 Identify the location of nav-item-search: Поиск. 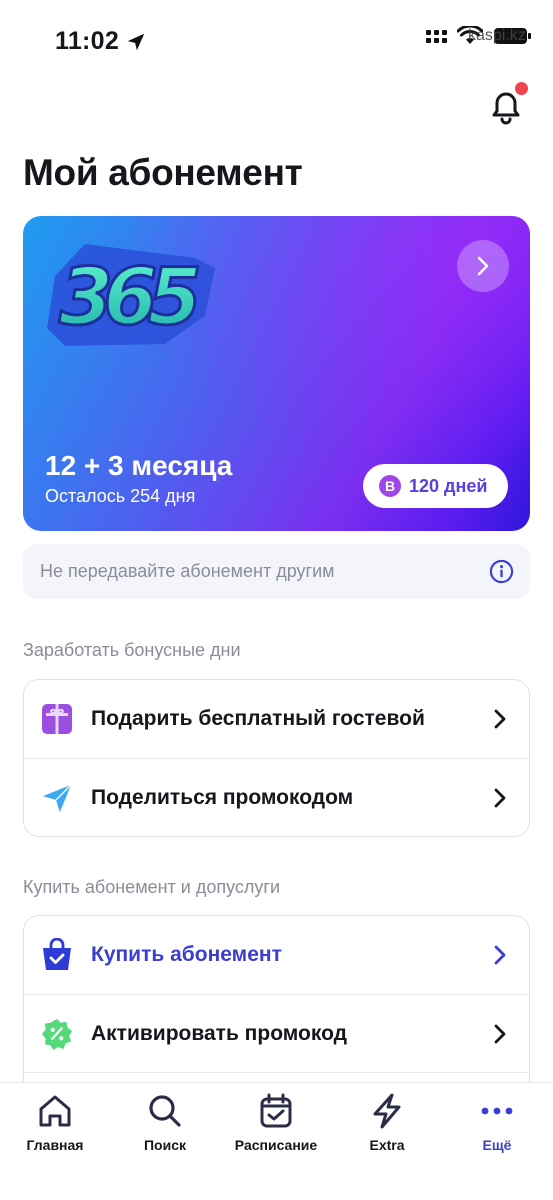
(165, 1122).